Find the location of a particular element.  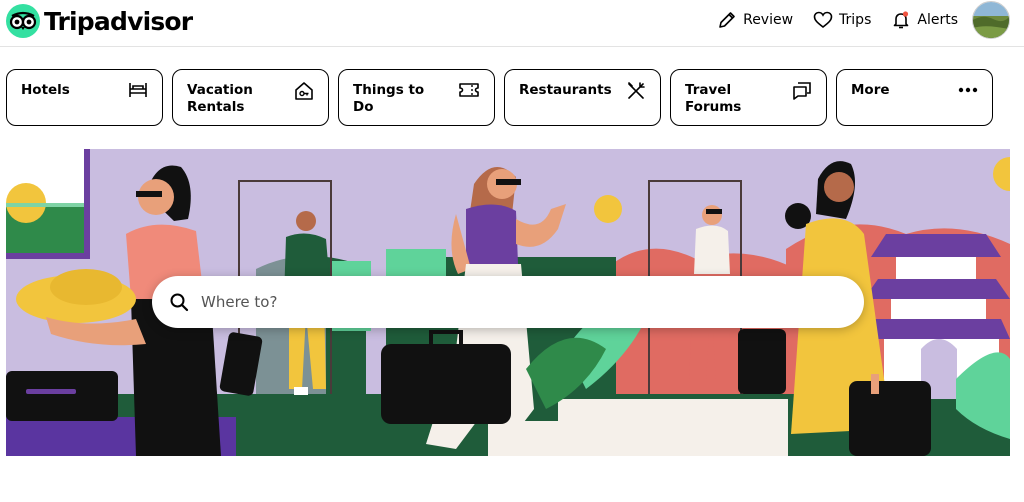

review-button: Review is located at coordinates (755, 20).